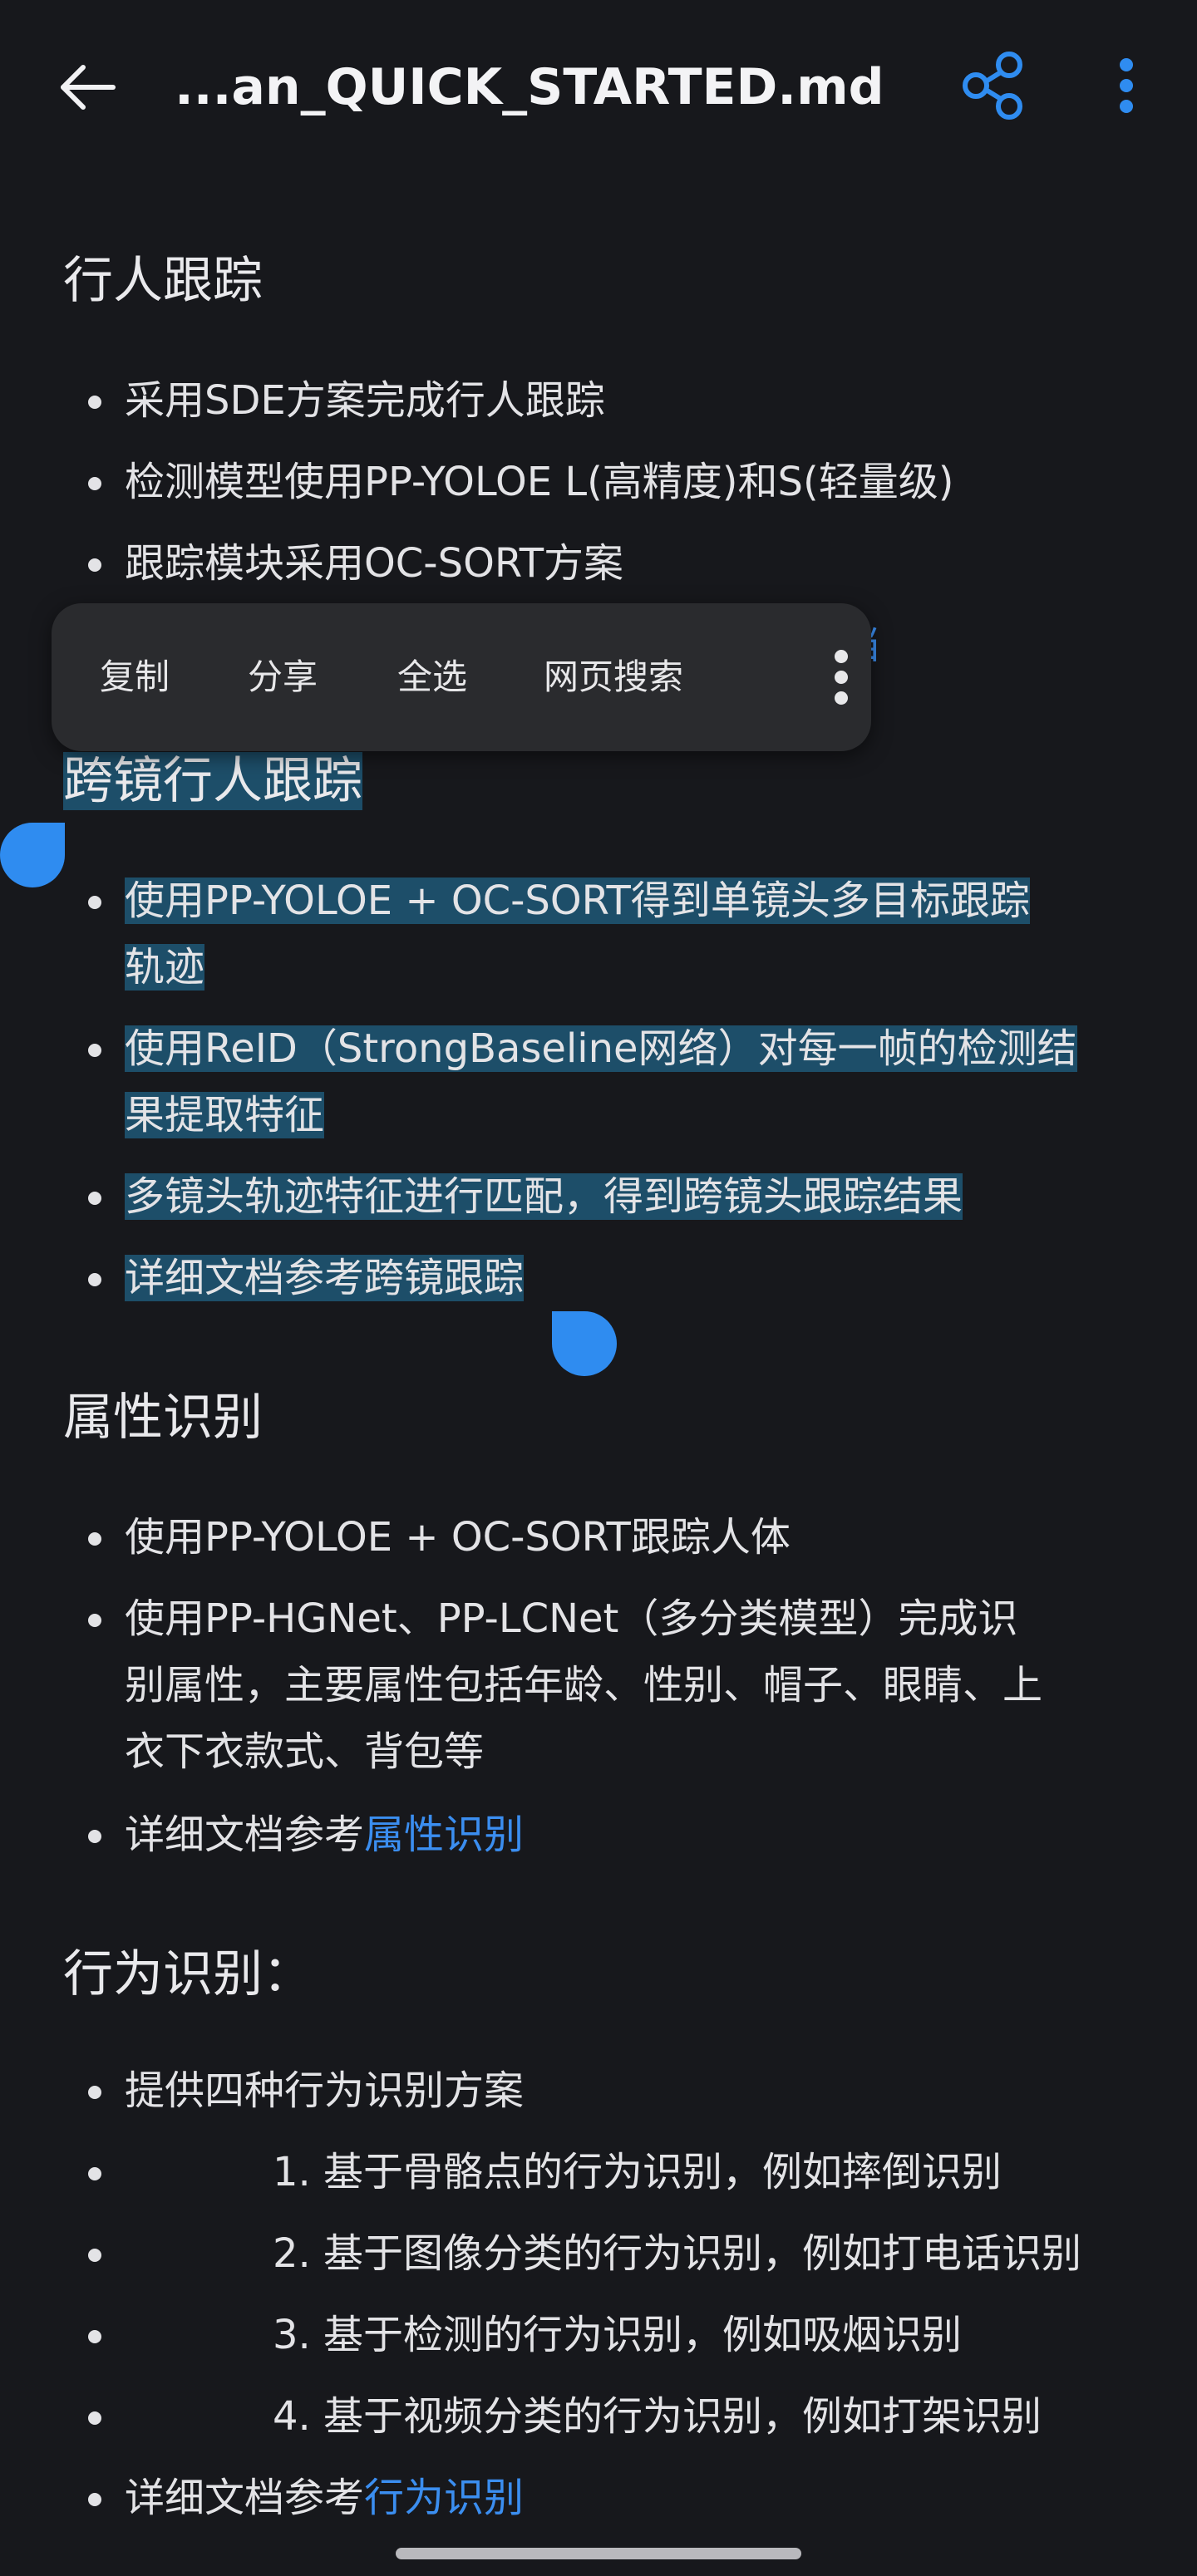 This screenshot has width=1197, height=2576. What do you see at coordinates (432, 677) in the screenshot?
I see `select-all-menu-item: 全选` at bounding box center [432, 677].